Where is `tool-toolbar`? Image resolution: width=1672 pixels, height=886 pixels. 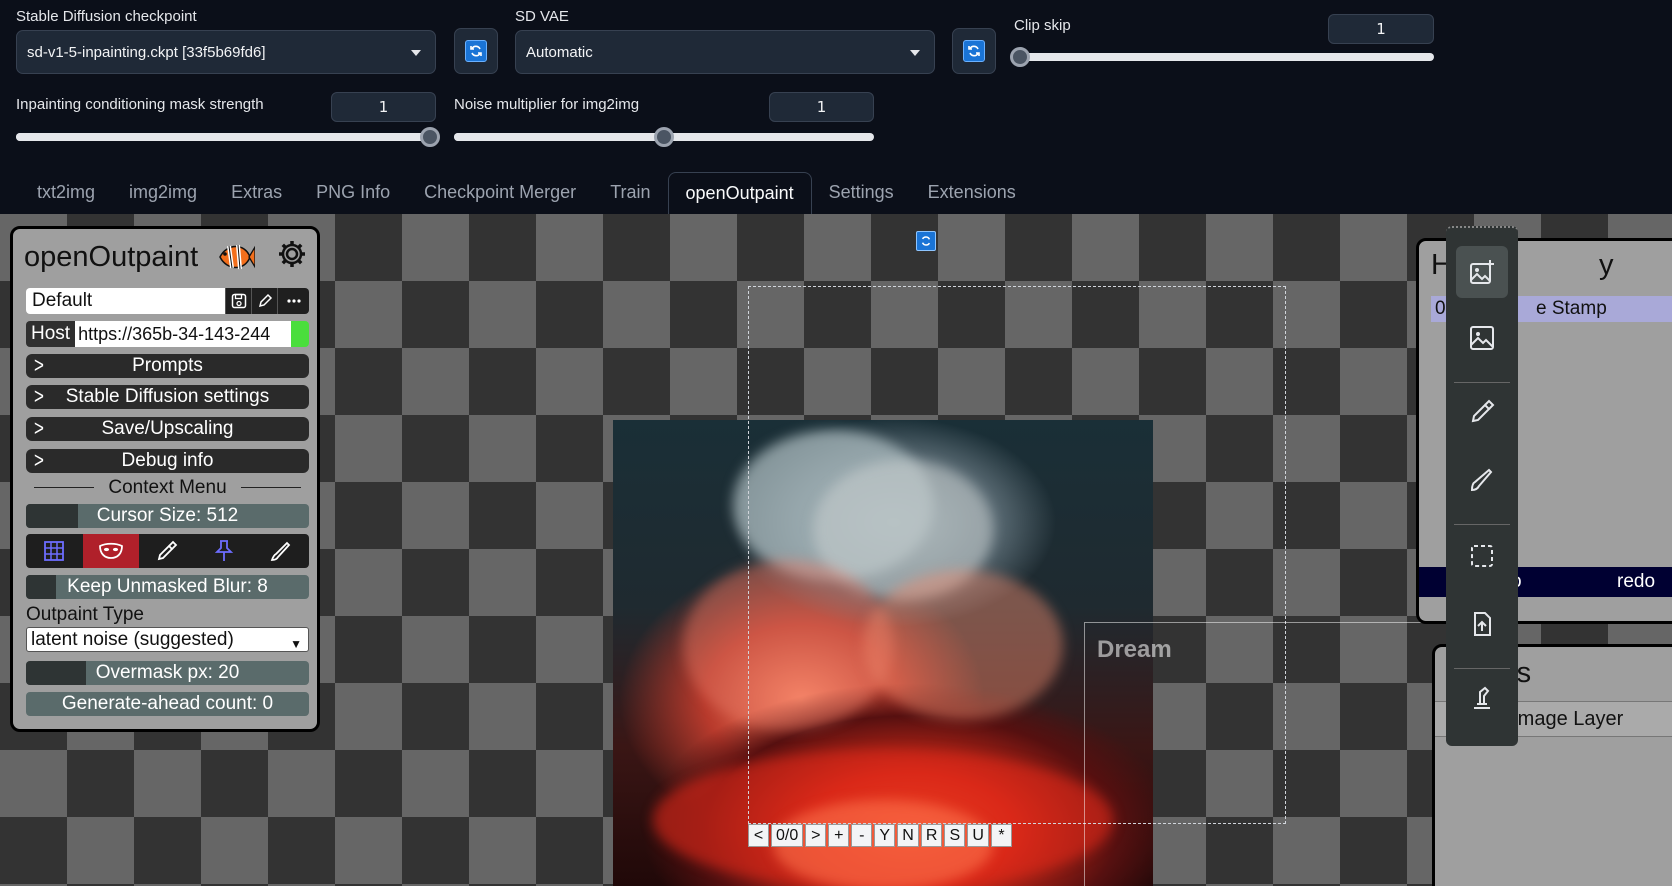
tool-toolbar is located at coordinates (1482, 486).